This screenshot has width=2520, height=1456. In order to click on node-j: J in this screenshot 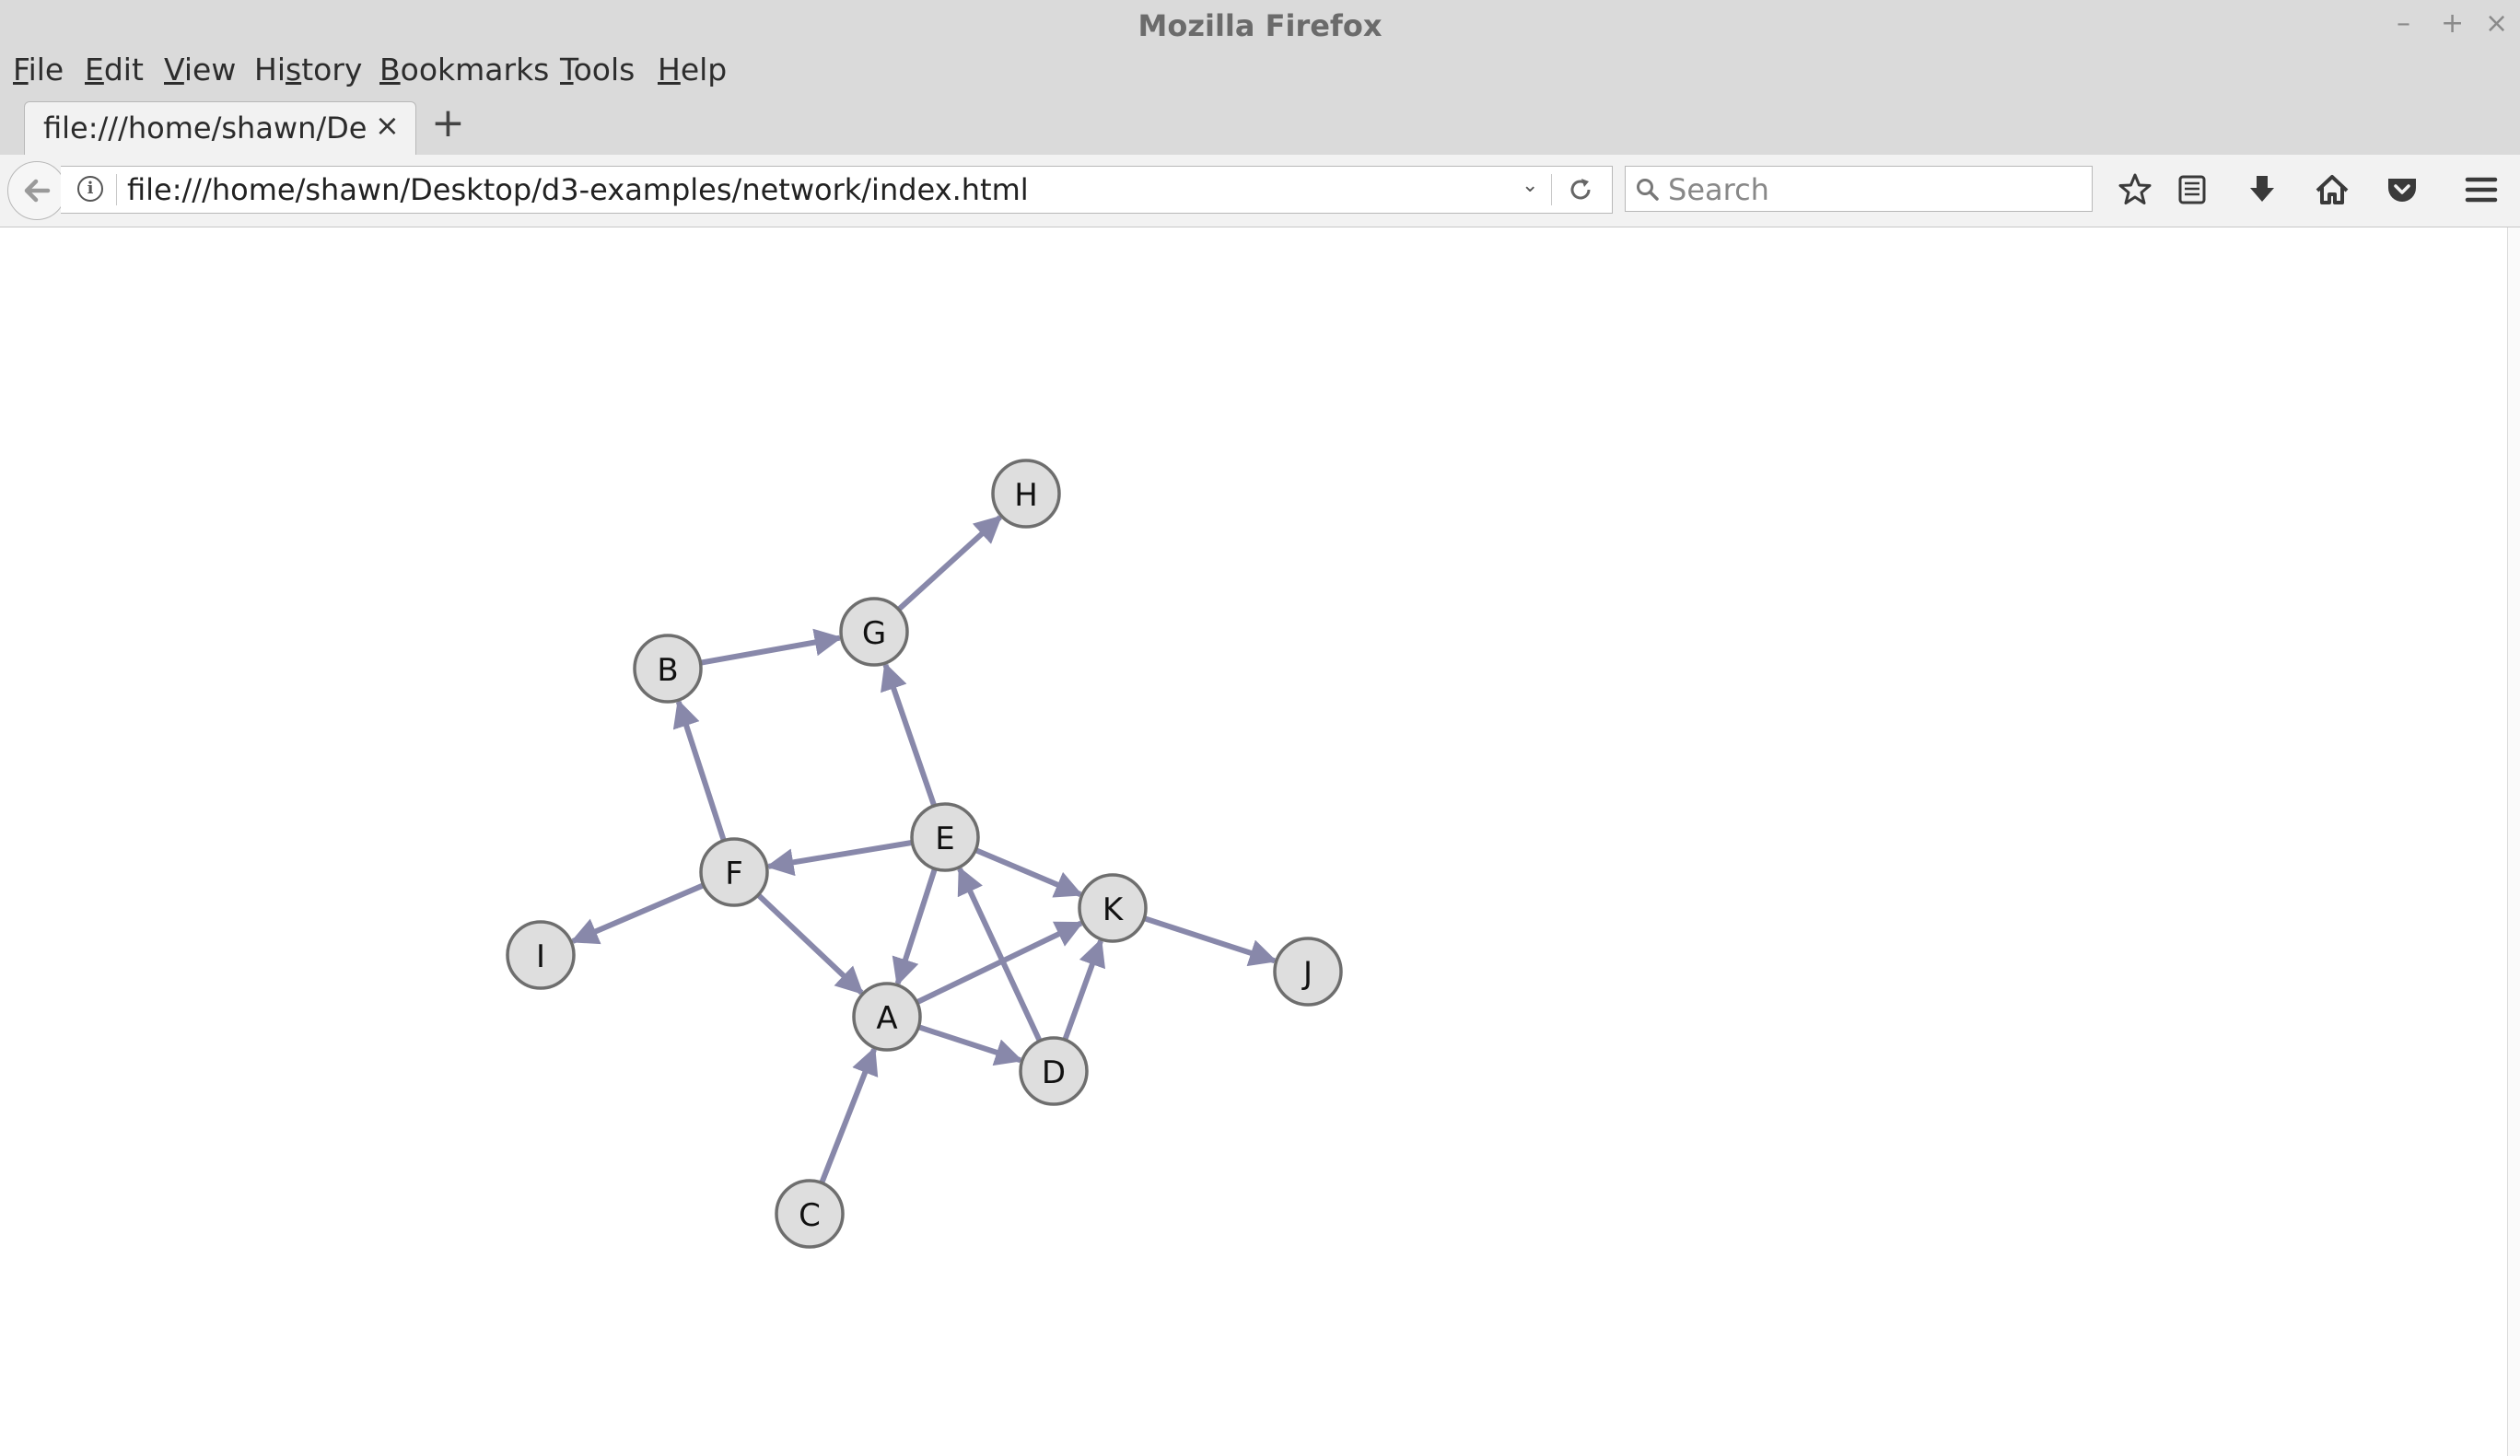, I will do `click(1308, 972)`.